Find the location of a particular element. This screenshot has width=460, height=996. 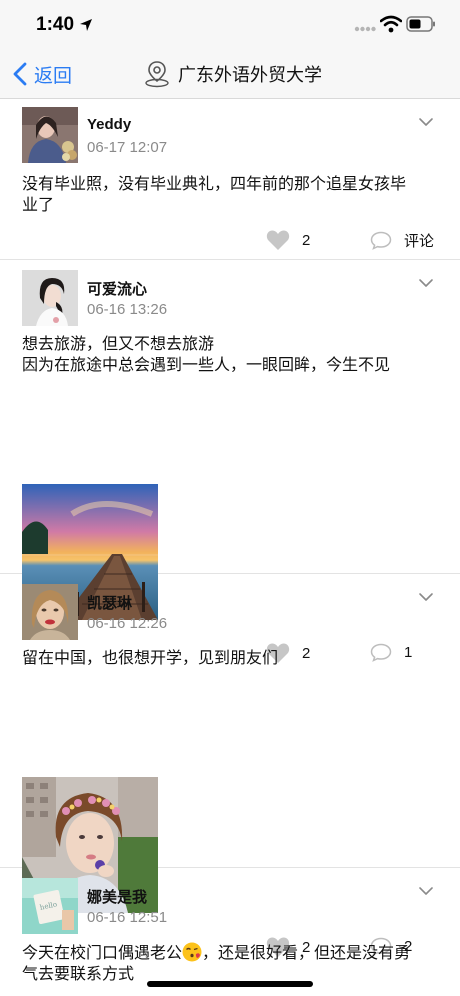

post-text-part: ，还是很好看，但还是没有勇 is located at coordinates (306, 953).